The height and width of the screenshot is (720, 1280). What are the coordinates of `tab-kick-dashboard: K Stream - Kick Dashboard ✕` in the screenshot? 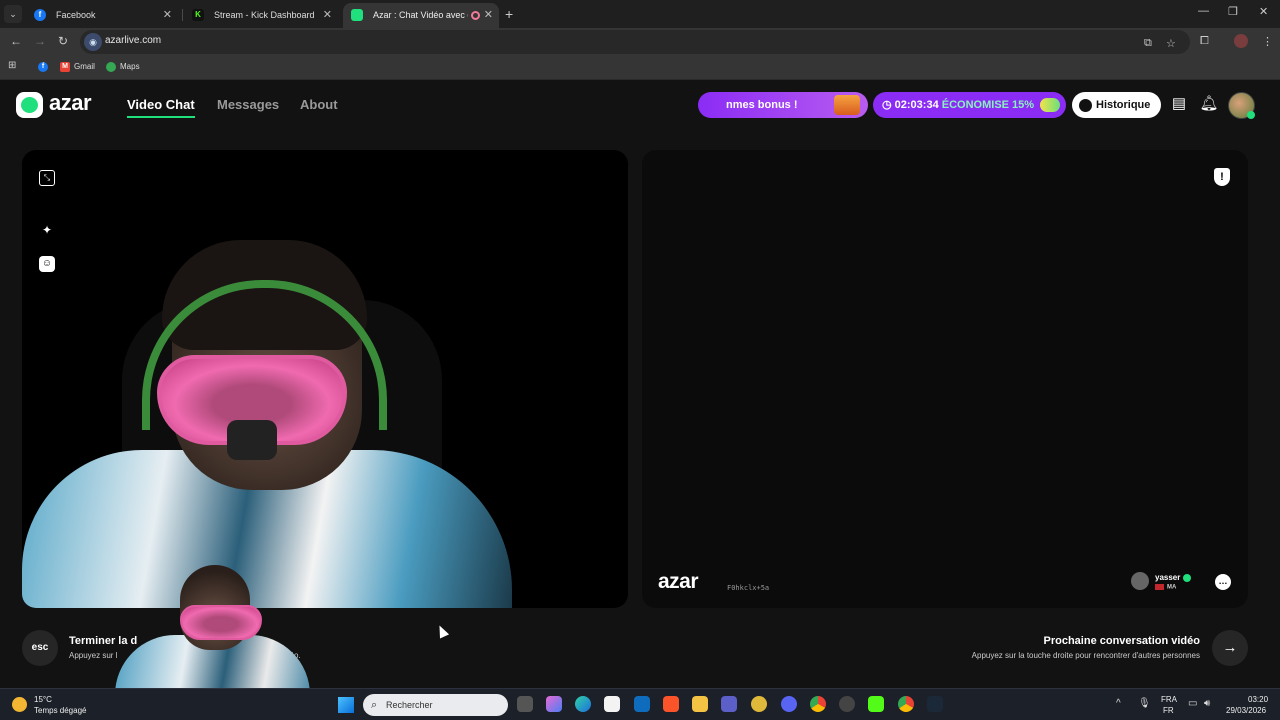 It's located at (261, 15).